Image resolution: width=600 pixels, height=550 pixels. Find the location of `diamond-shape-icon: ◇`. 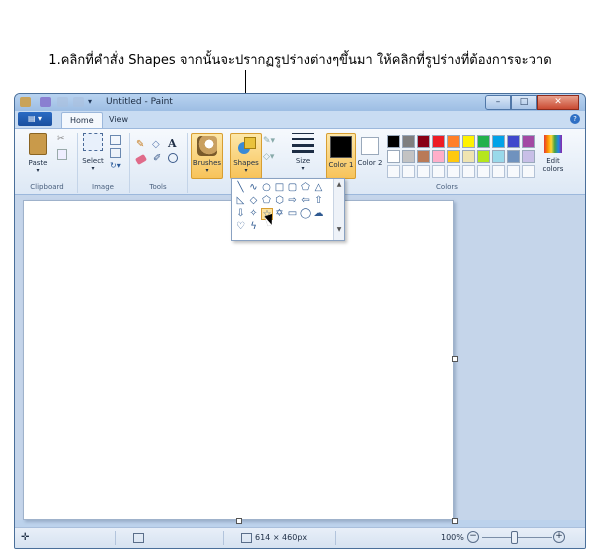

diamond-shape-icon: ◇ is located at coordinates (253, 200).